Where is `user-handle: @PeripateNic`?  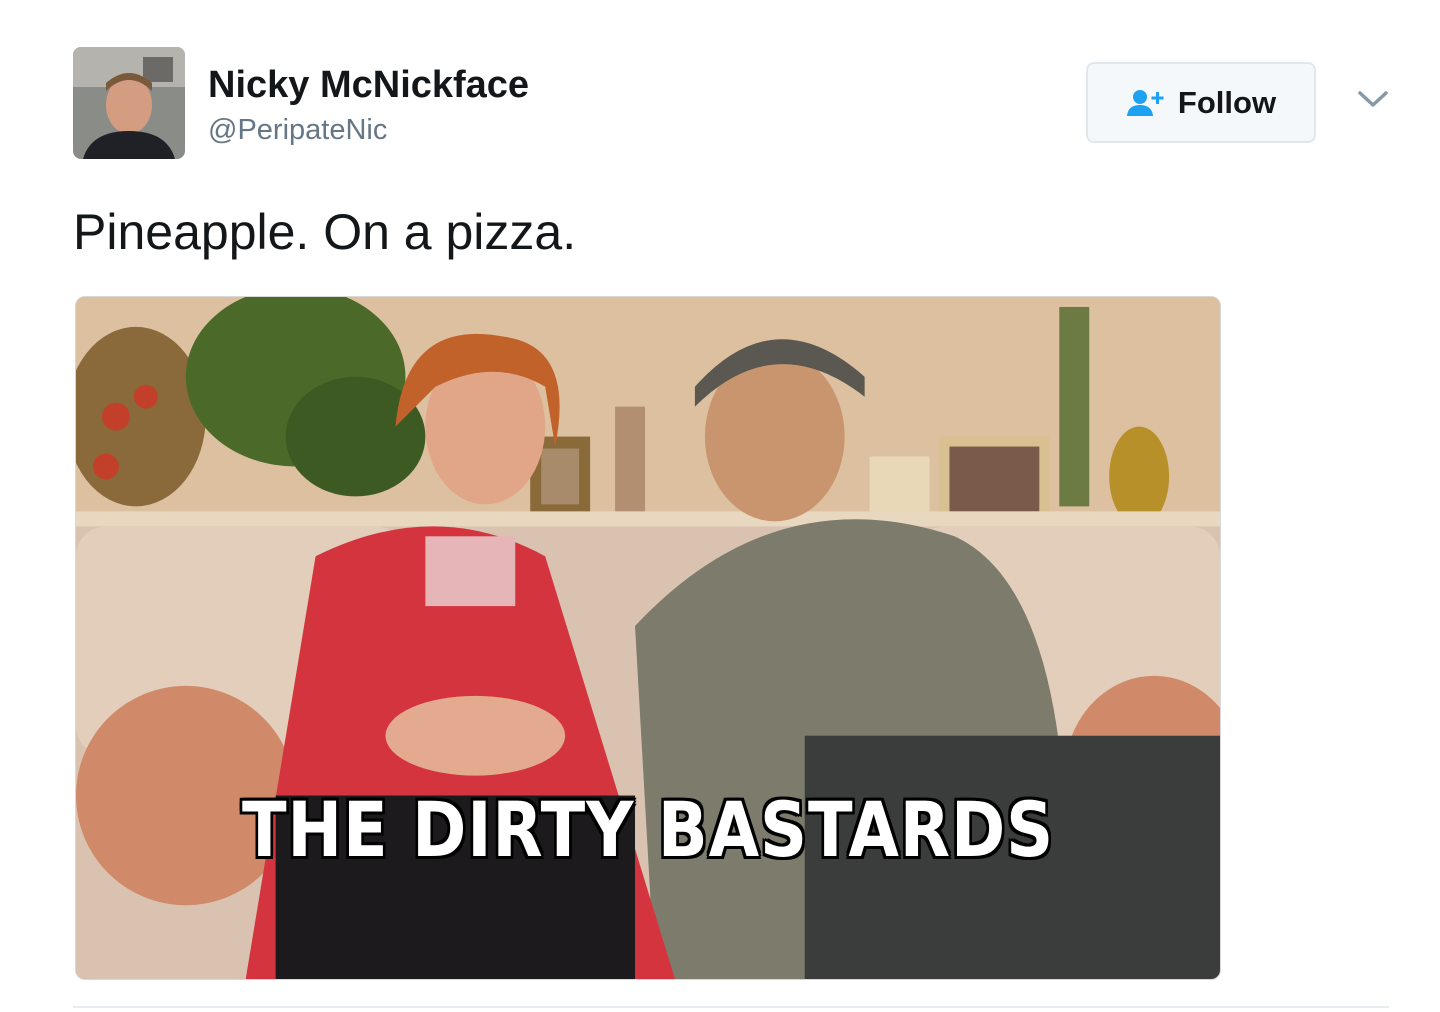 user-handle: @PeripateNic is located at coordinates (297, 130).